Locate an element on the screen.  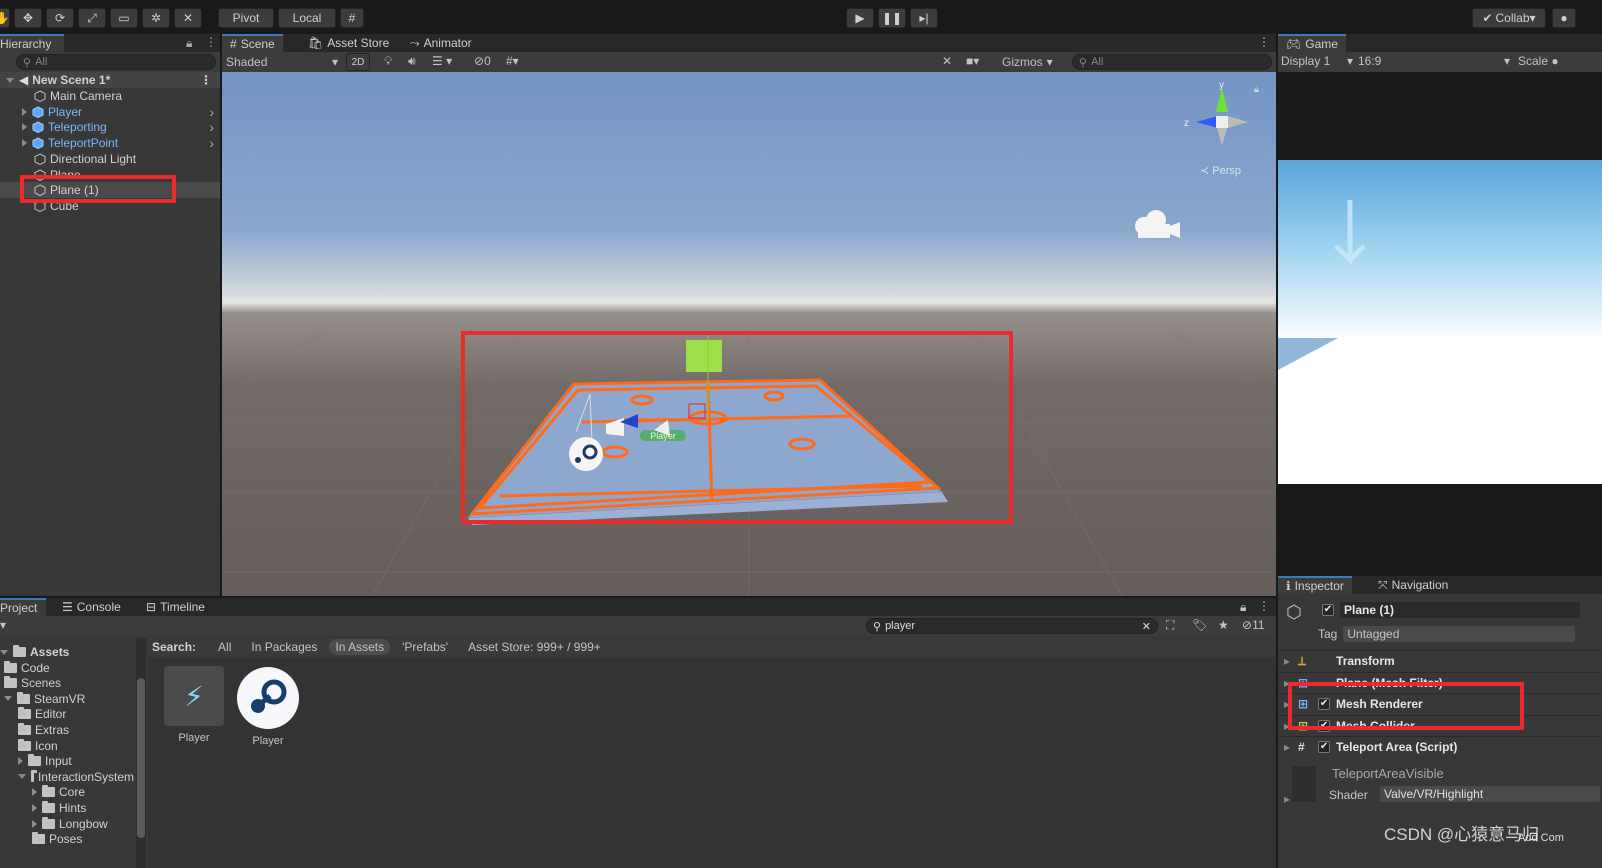
lighting-toggle-icon: 💡︎ is located at coordinates (388, 61).